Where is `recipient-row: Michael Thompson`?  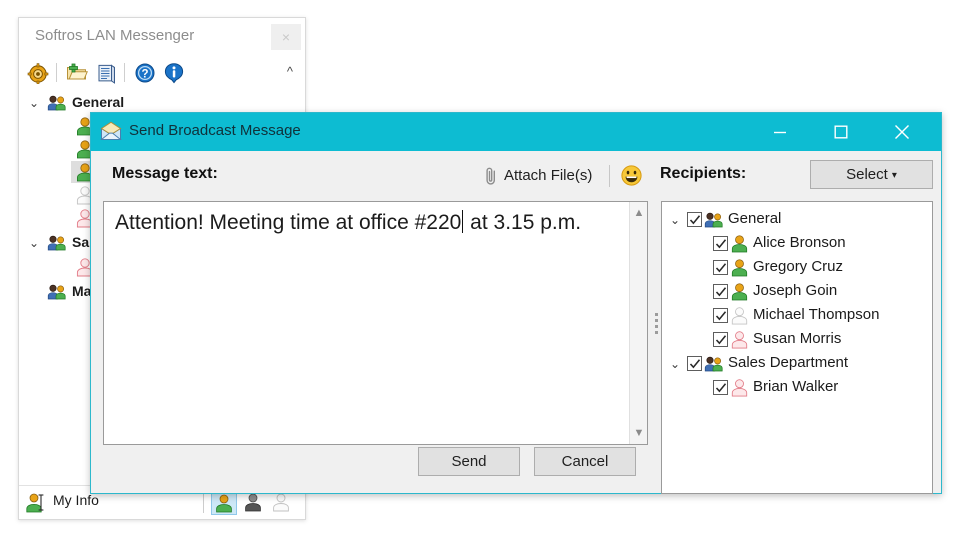
recipient-row: Michael Thompson is located at coordinates (797, 316).